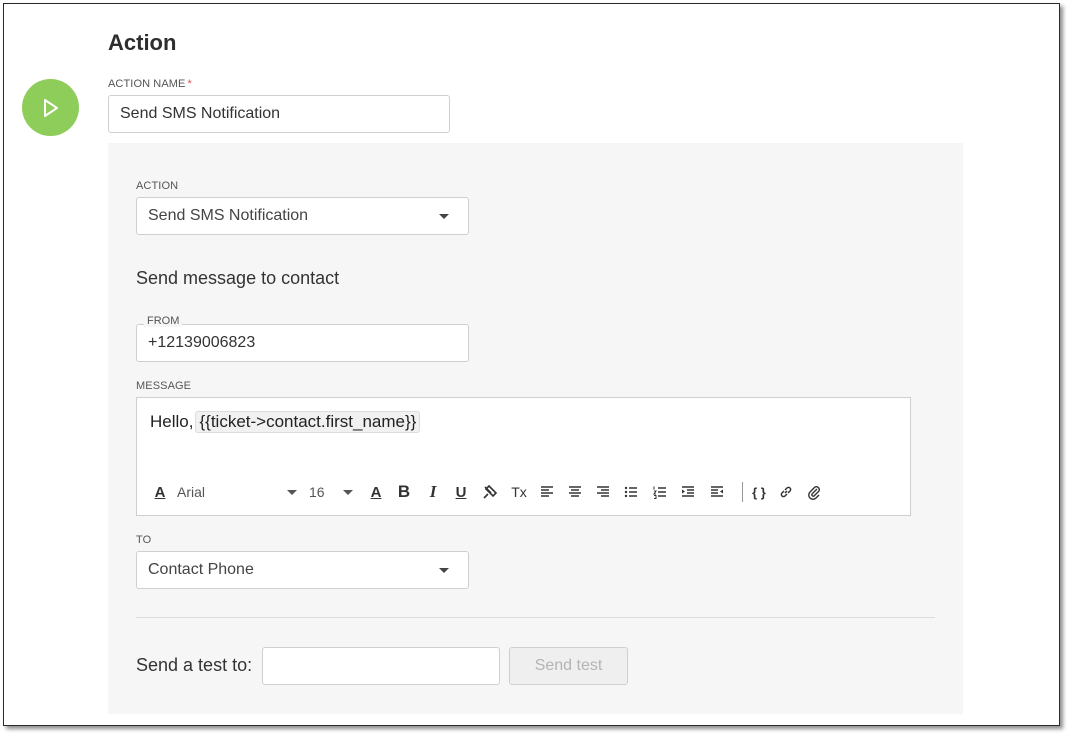 This screenshot has height=734, width=1068. I want to click on send-test-input, so click(381, 666).